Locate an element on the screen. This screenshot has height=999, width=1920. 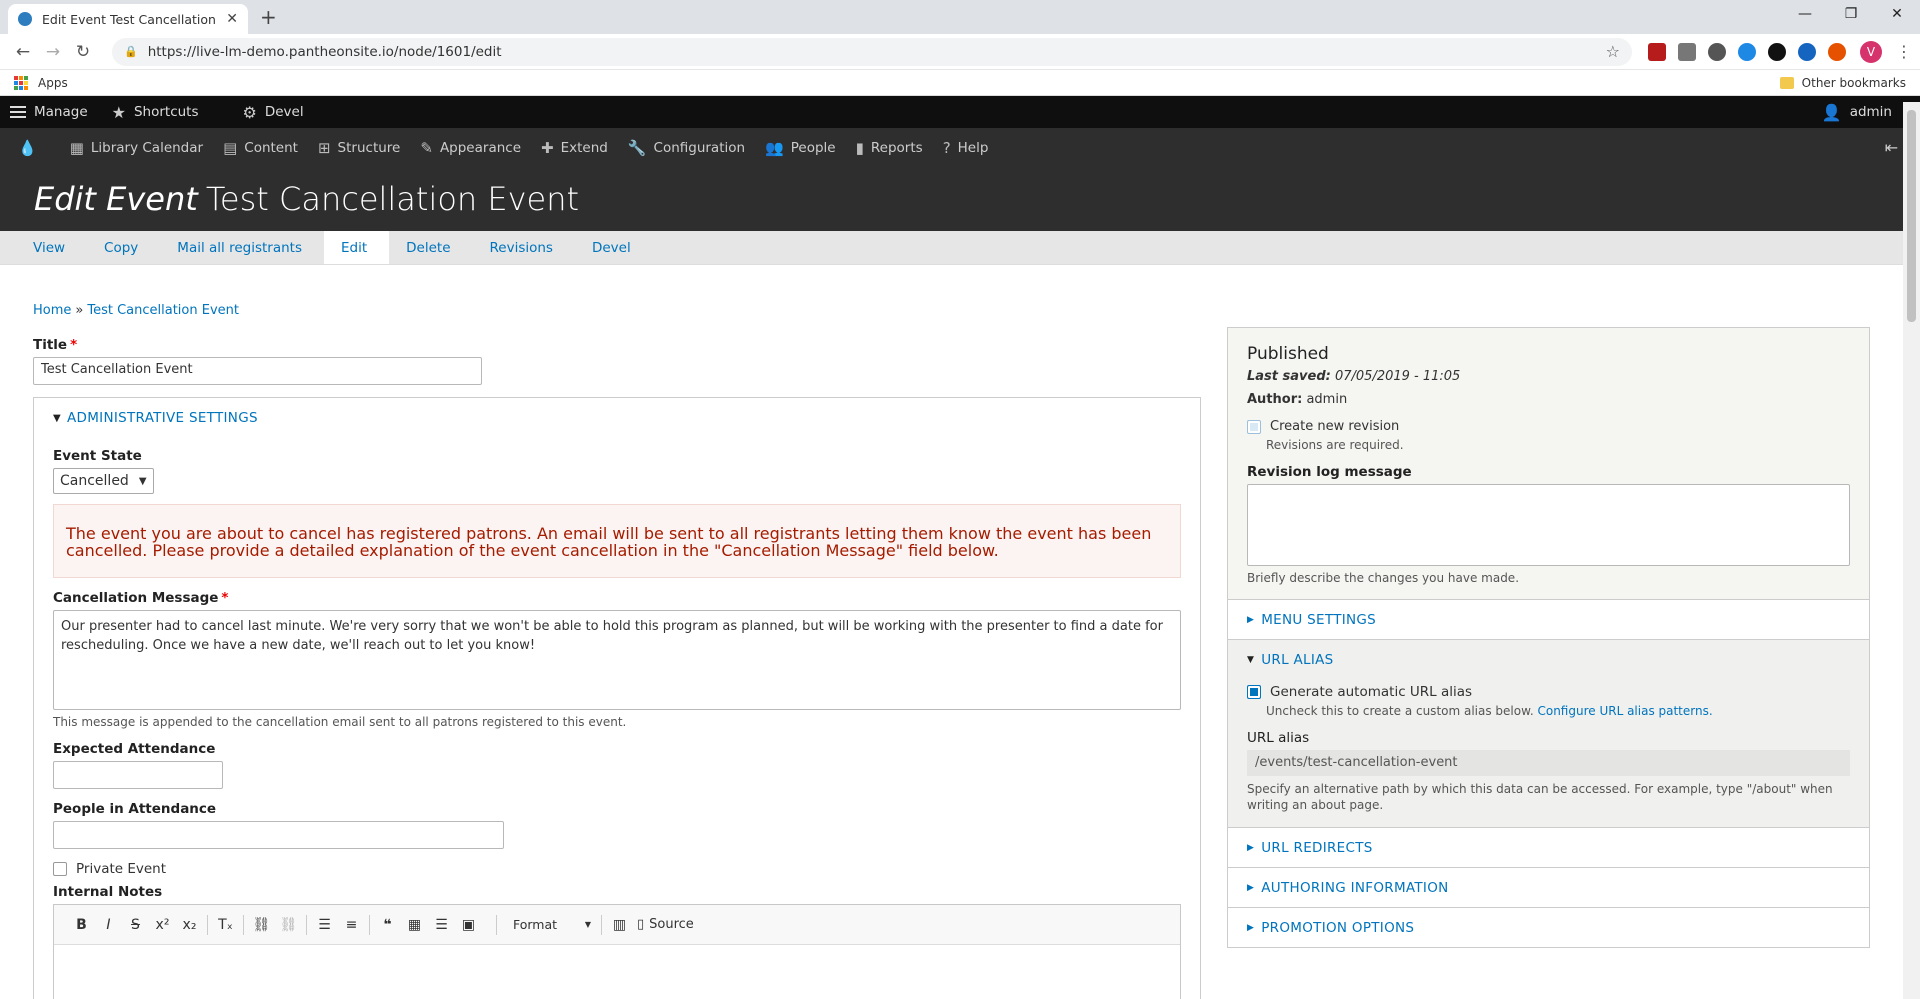
breadcrumb: Home » Test Cancellation Event is located at coordinates (136, 310).